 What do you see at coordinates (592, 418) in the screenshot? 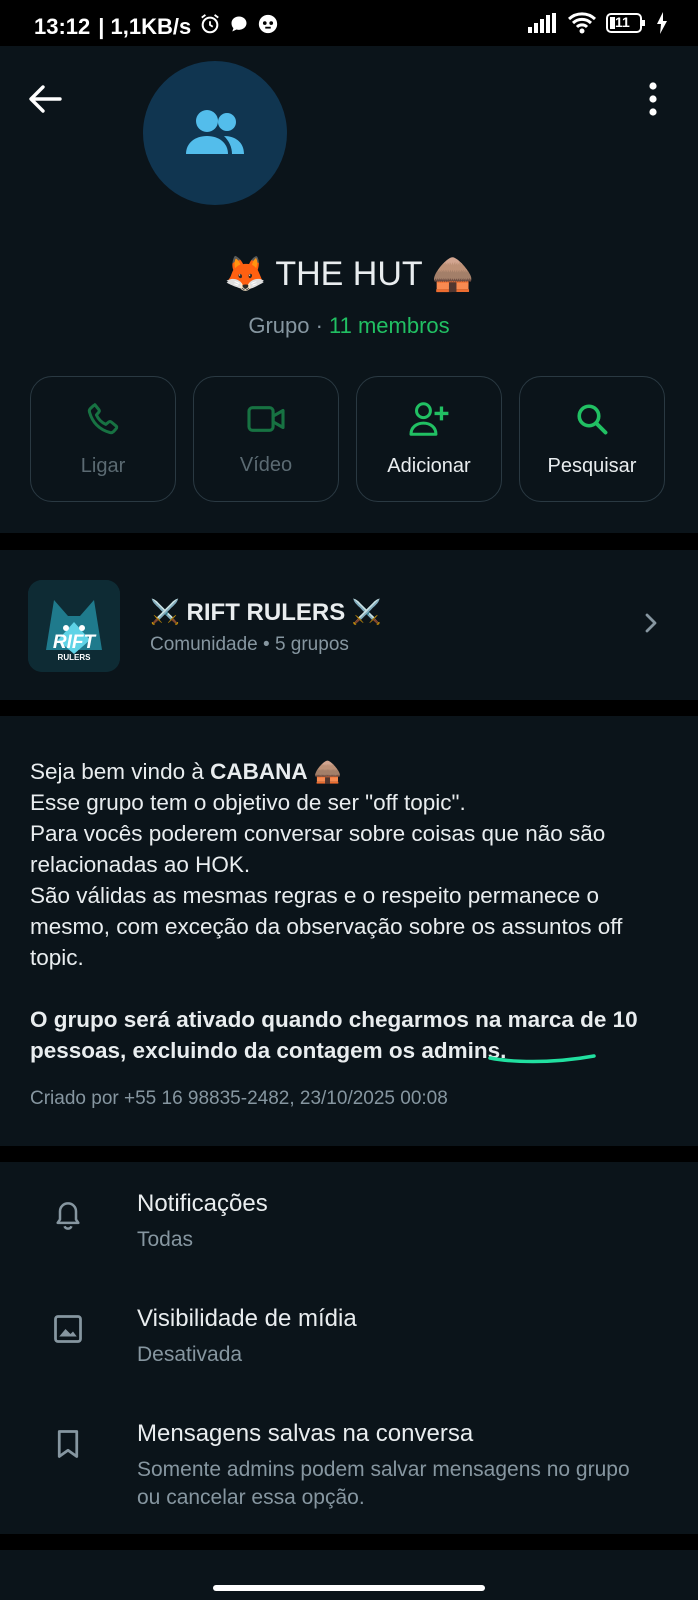
I see `search-icon` at bounding box center [592, 418].